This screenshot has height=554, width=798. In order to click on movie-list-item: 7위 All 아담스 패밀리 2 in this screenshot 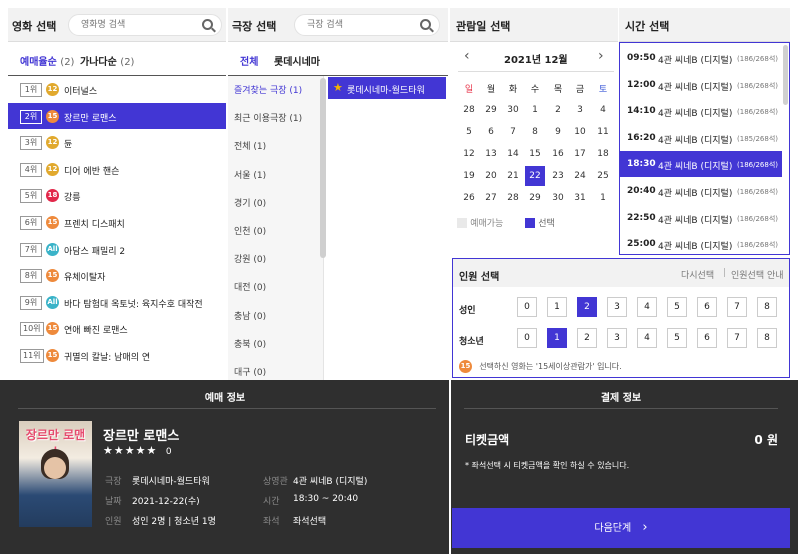, I will do `click(117, 249)`.